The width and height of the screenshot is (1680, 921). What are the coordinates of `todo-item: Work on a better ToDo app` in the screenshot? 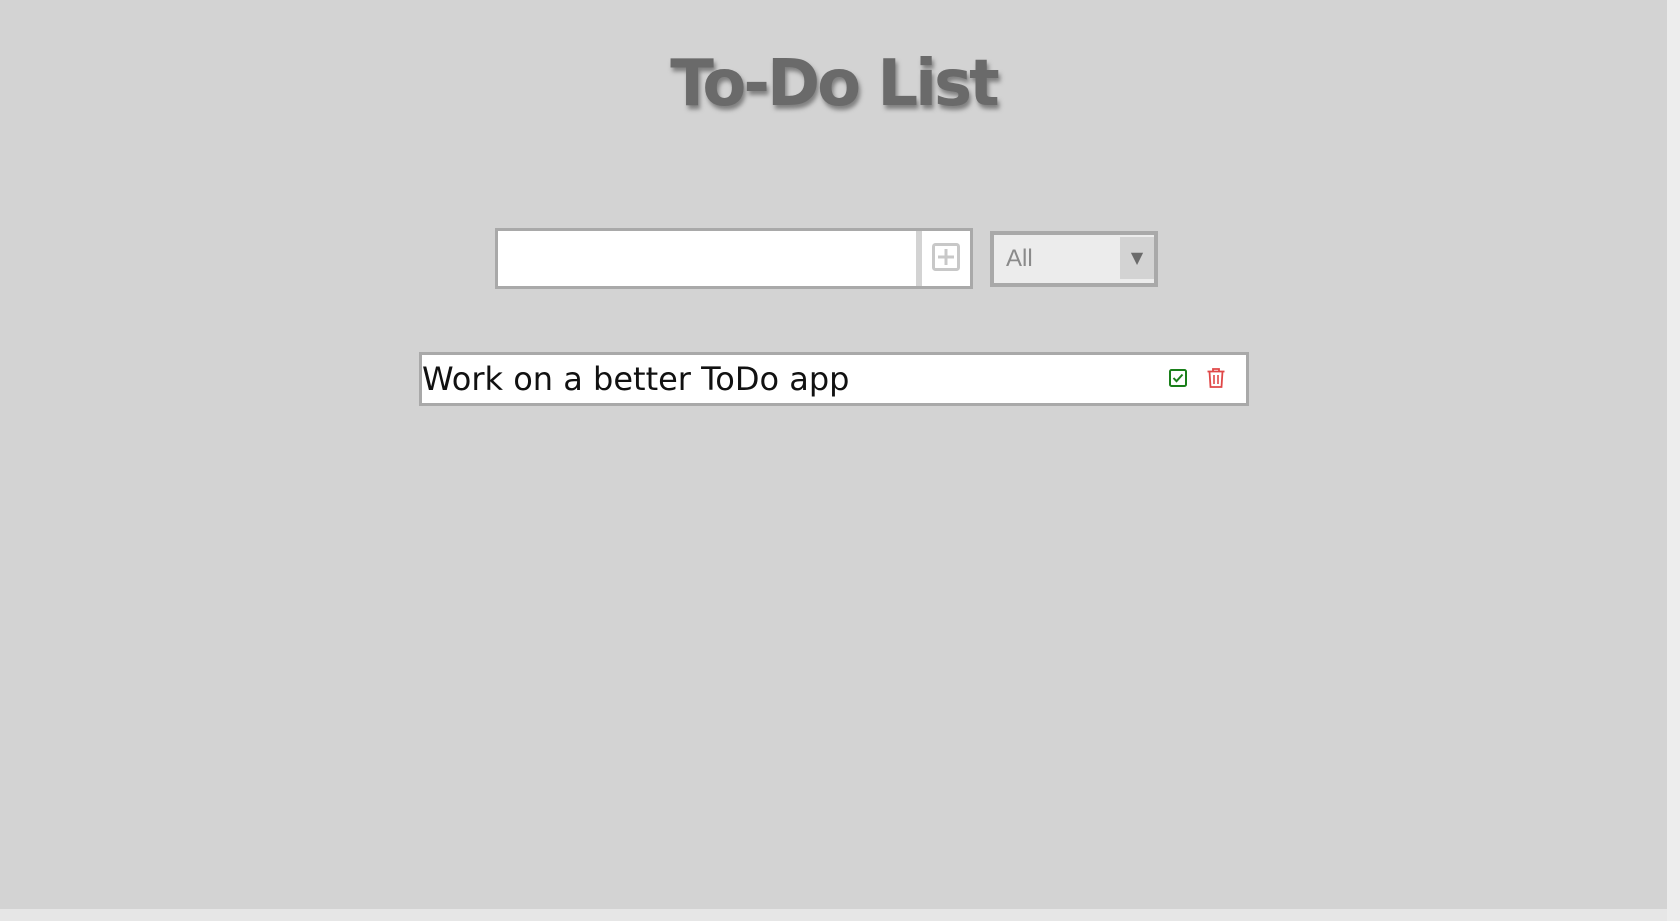 It's located at (834, 379).